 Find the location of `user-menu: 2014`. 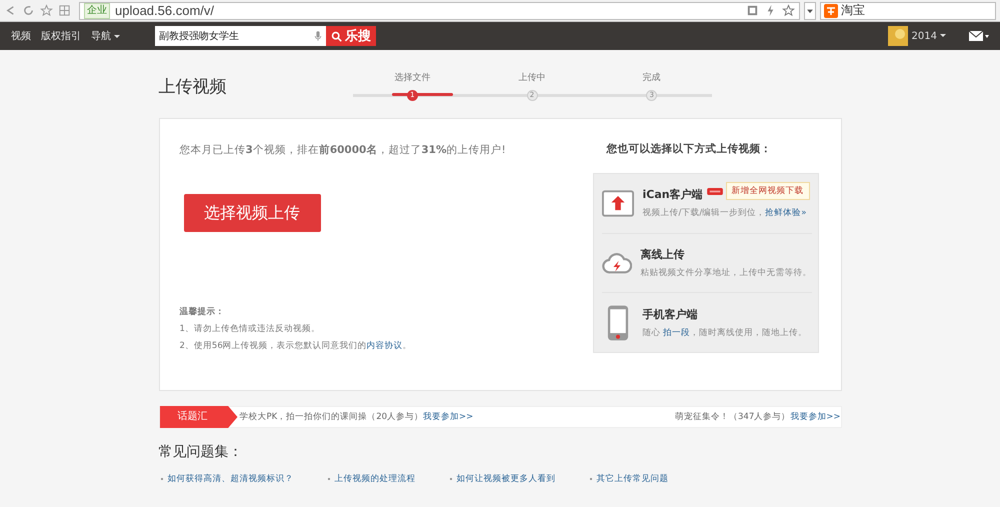

user-menu: 2014 is located at coordinates (929, 36).